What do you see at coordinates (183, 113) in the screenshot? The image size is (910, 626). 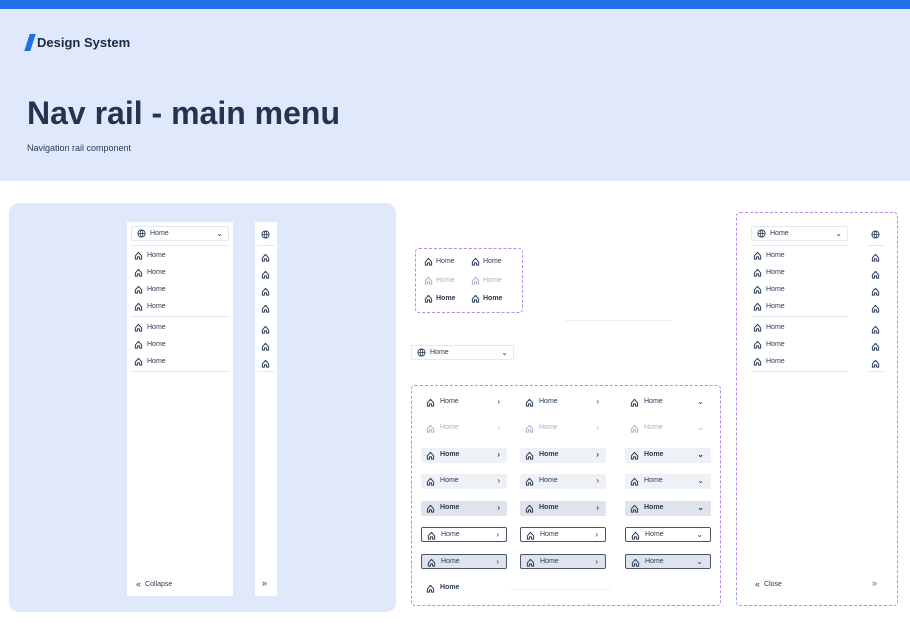 I see `page-title: Nav rail - main menu` at bounding box center [183, 113].